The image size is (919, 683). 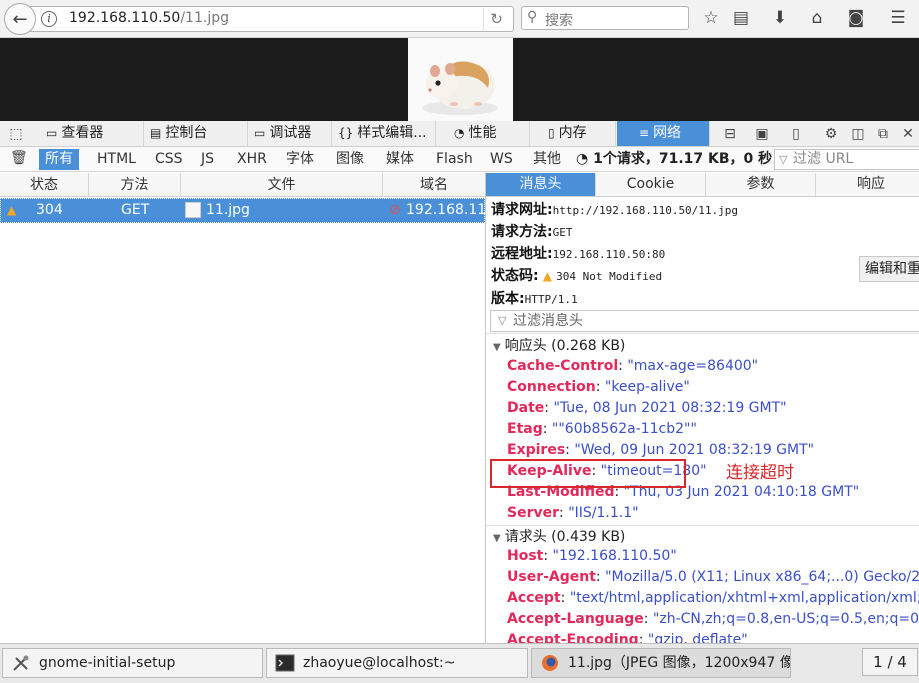 What do you see at coordinates (19, 158) in the screenshot?
I see `clear-trash-icon: 🗑` at bounding box center [19, 158].